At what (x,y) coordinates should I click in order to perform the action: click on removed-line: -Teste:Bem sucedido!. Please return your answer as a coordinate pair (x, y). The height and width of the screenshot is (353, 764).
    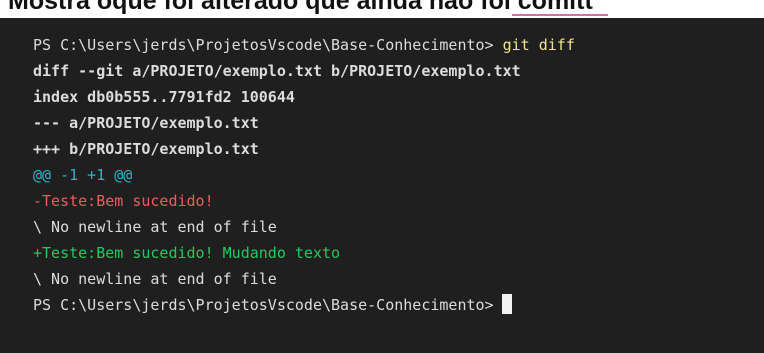
    Looking at the image, I should click on (123, 201).